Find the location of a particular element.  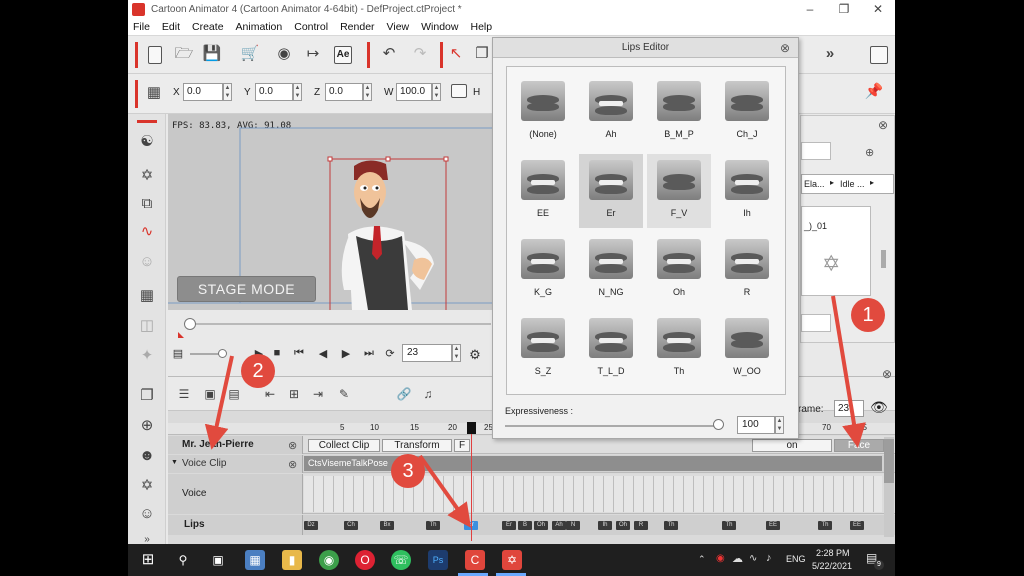

move-key-icon: ⇥ is located at coordinates (318, 394).